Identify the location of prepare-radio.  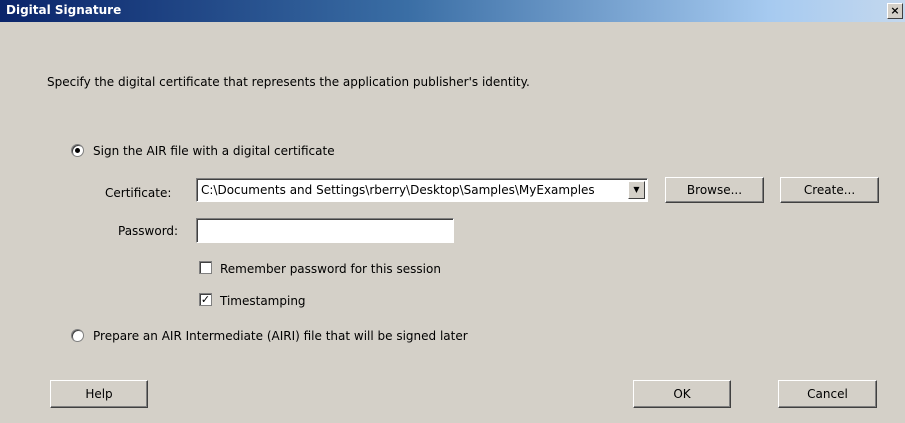
(77, 335).